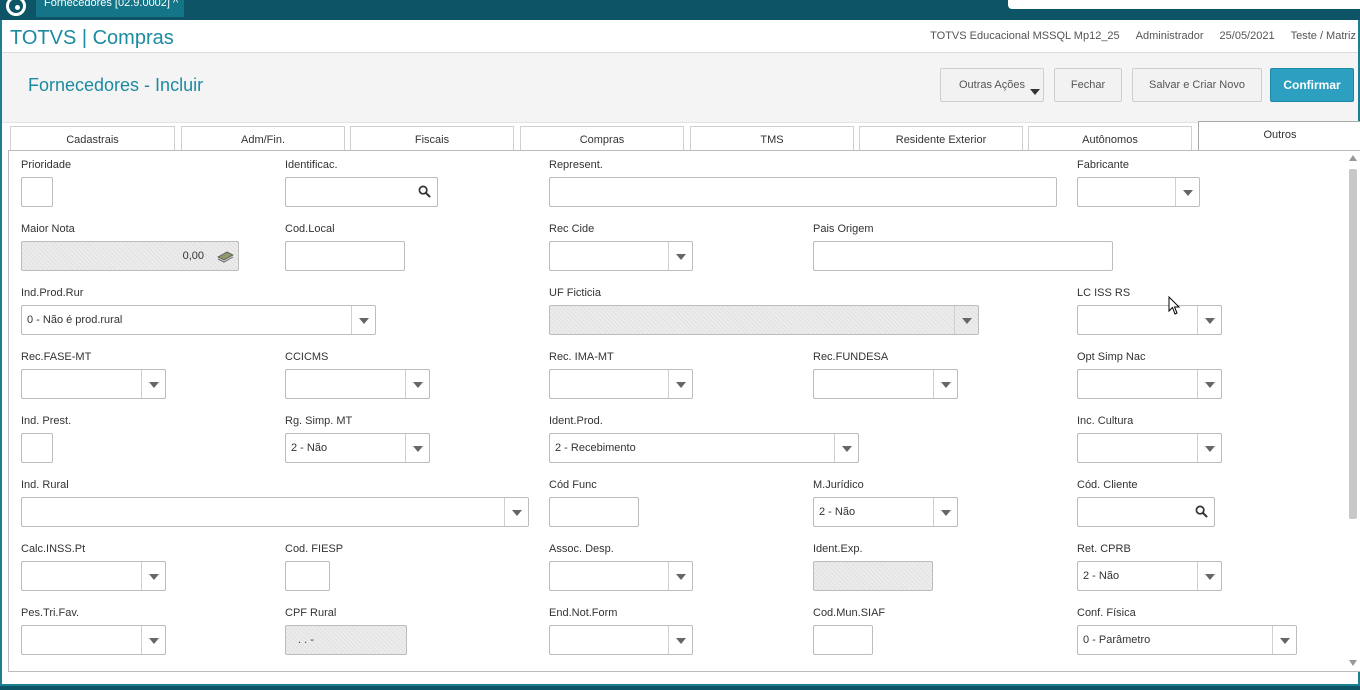  Describe the element at coordinates (93, 384) in the screenshot. I see `rec-fase-mt-select` at that location.